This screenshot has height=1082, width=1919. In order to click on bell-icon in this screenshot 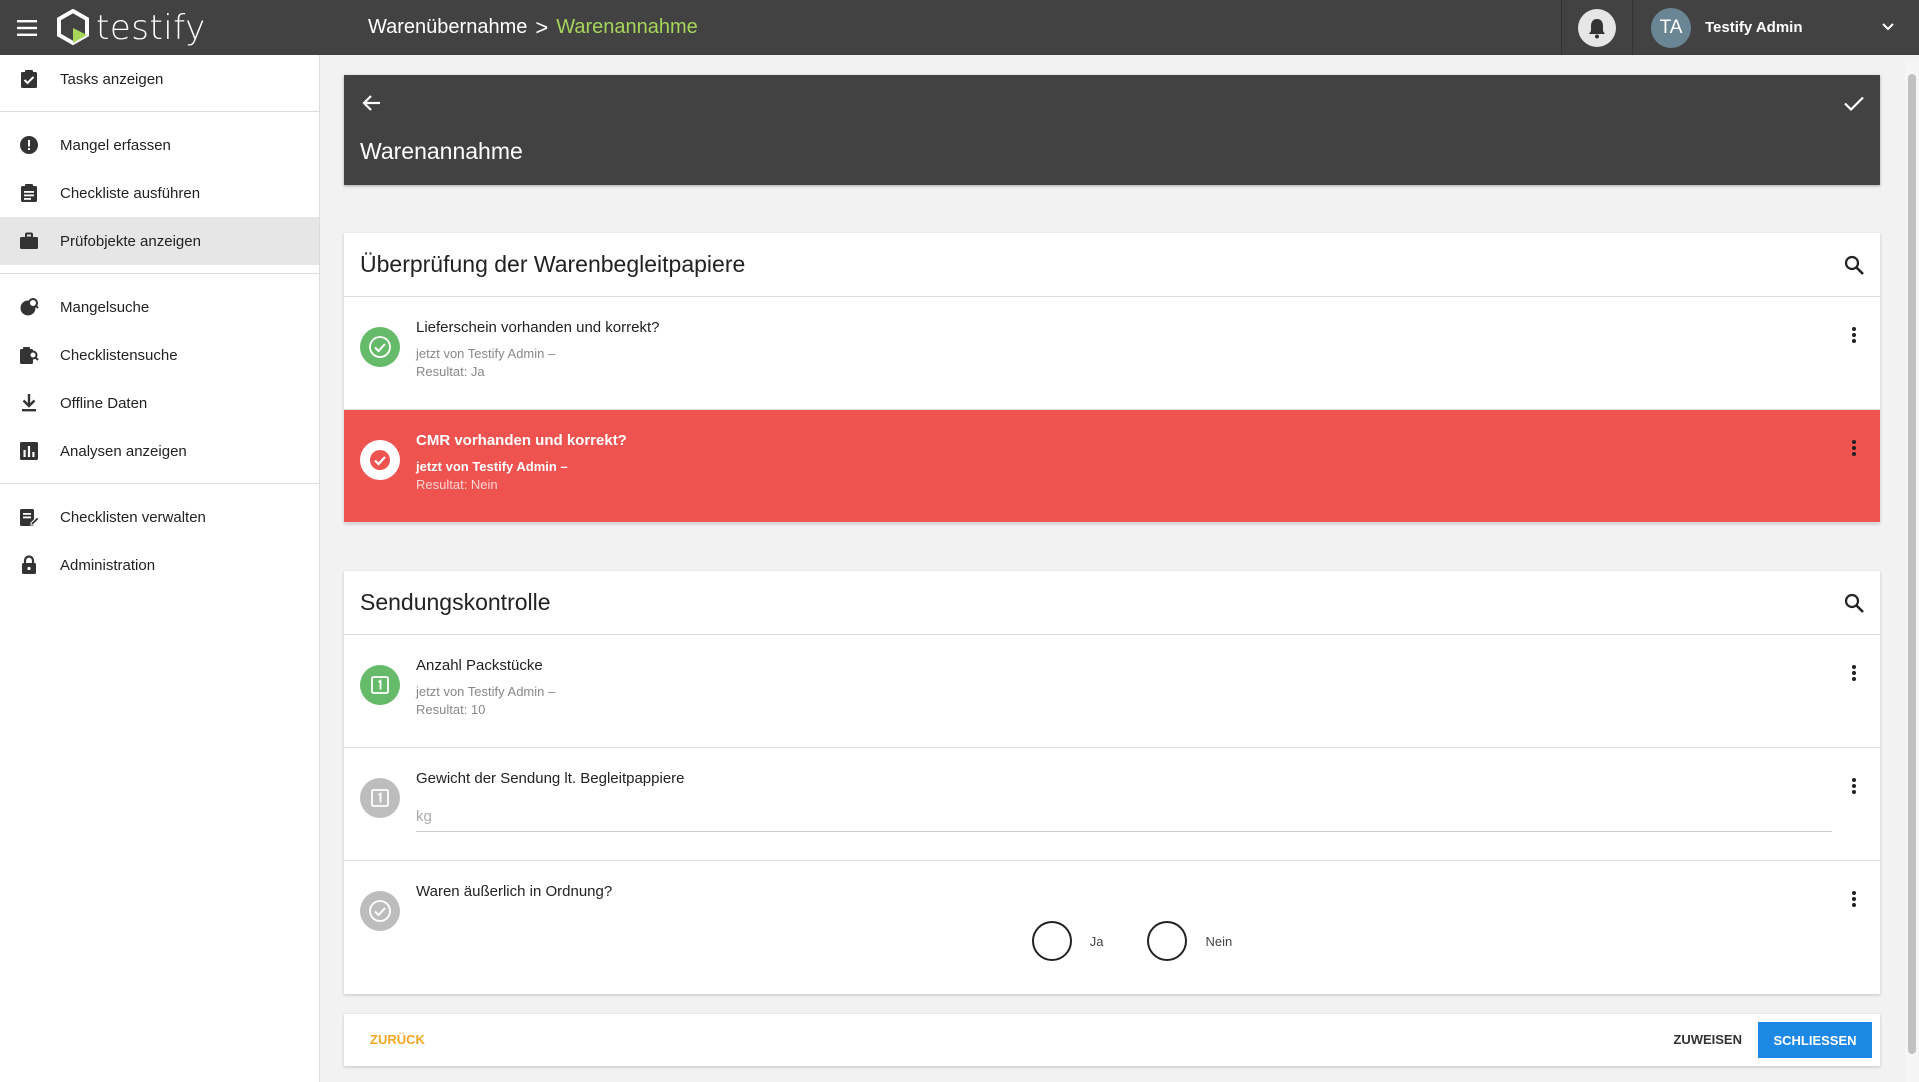, I will do `click(1597, 27)`.